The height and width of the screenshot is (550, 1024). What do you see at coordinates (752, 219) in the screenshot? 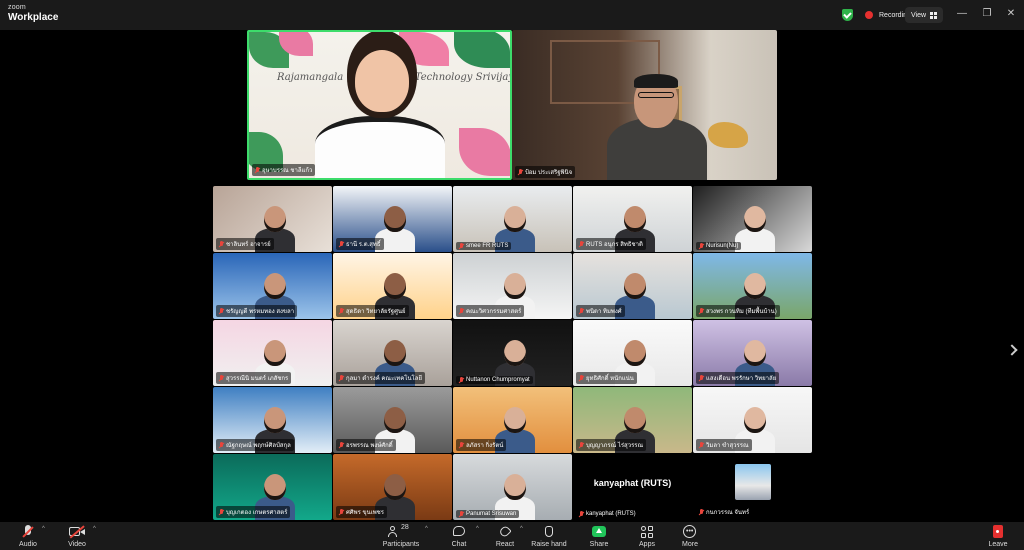
I see `participant-tile: Nurisun(Nu)` at bounding box center [752, 219].